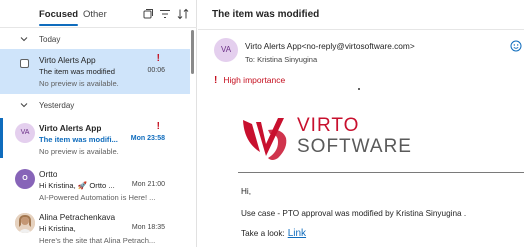 Image resolution: width=524 pixels, height=247 pixels. What do you see at coordinates (287, 59) in the screenshot?
I see `recipient-name: Kristina Sinyugina` at bounding box center [287, 59].